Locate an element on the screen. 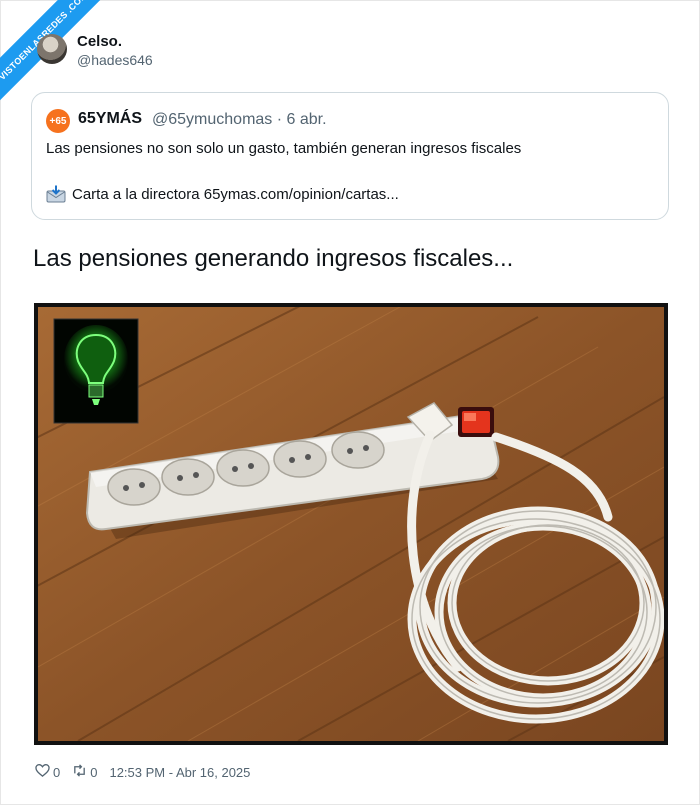 This screenshot has width=700, height=805. retweet-count: 0 is located at coordinates (94, 772).